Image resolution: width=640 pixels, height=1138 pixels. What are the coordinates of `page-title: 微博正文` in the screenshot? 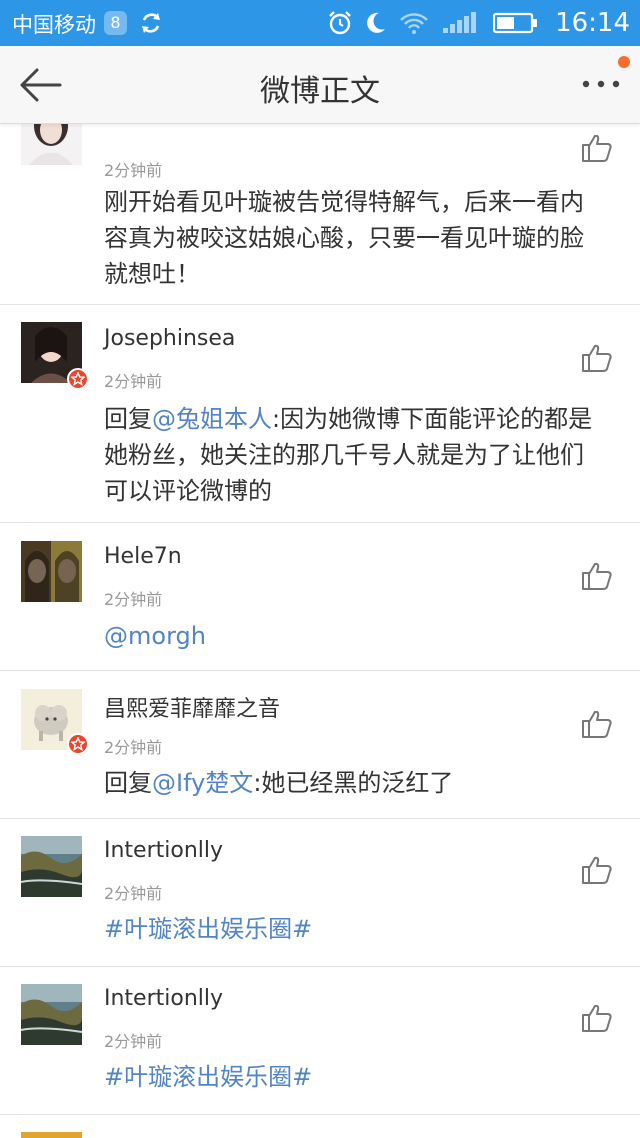 It's located at (320, 91).